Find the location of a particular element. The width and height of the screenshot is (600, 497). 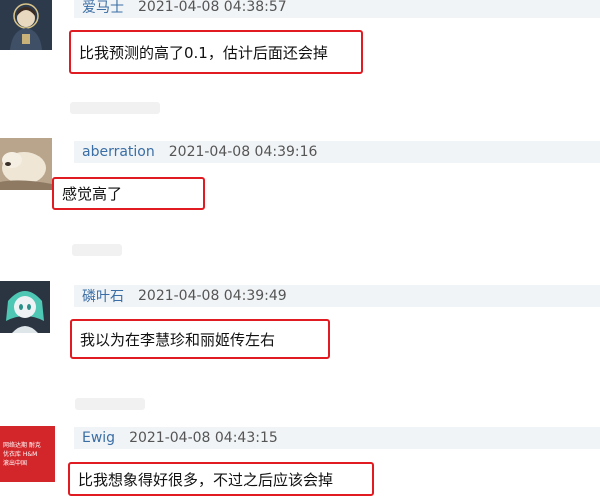

avatar-text-line: 网络达期 耐克 is located at coordinates (22, 445).